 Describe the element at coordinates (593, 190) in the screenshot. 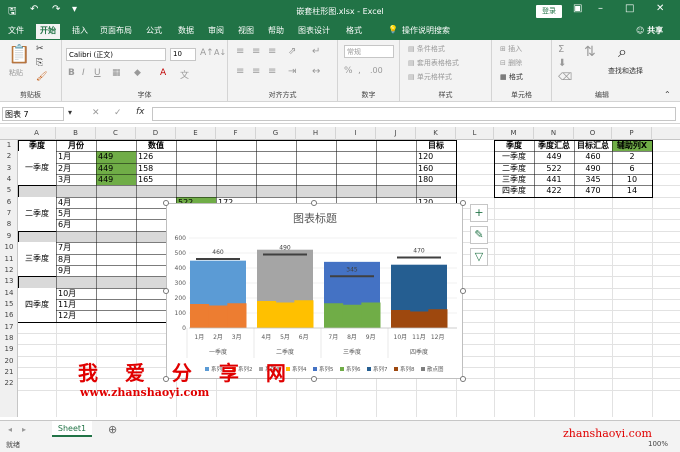

I see `right-cell: 470` at that location.